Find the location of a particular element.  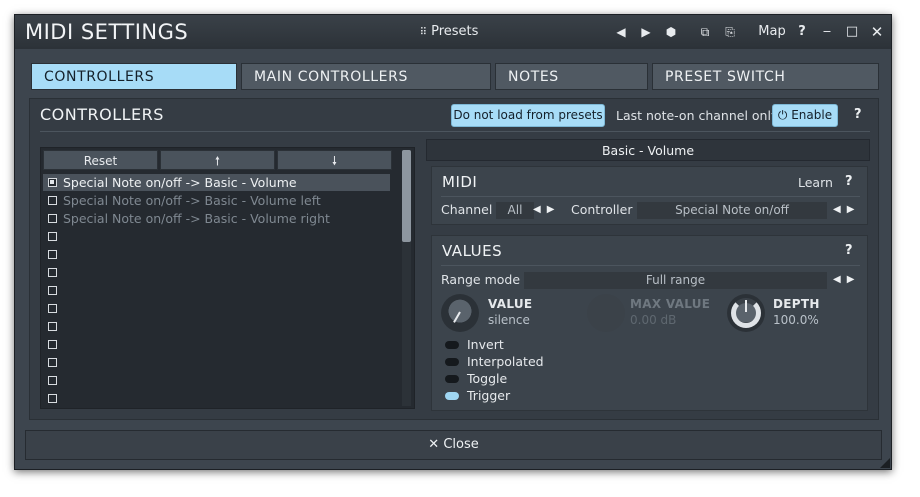

controller-label: Controller is located at coordinates (602, 209).